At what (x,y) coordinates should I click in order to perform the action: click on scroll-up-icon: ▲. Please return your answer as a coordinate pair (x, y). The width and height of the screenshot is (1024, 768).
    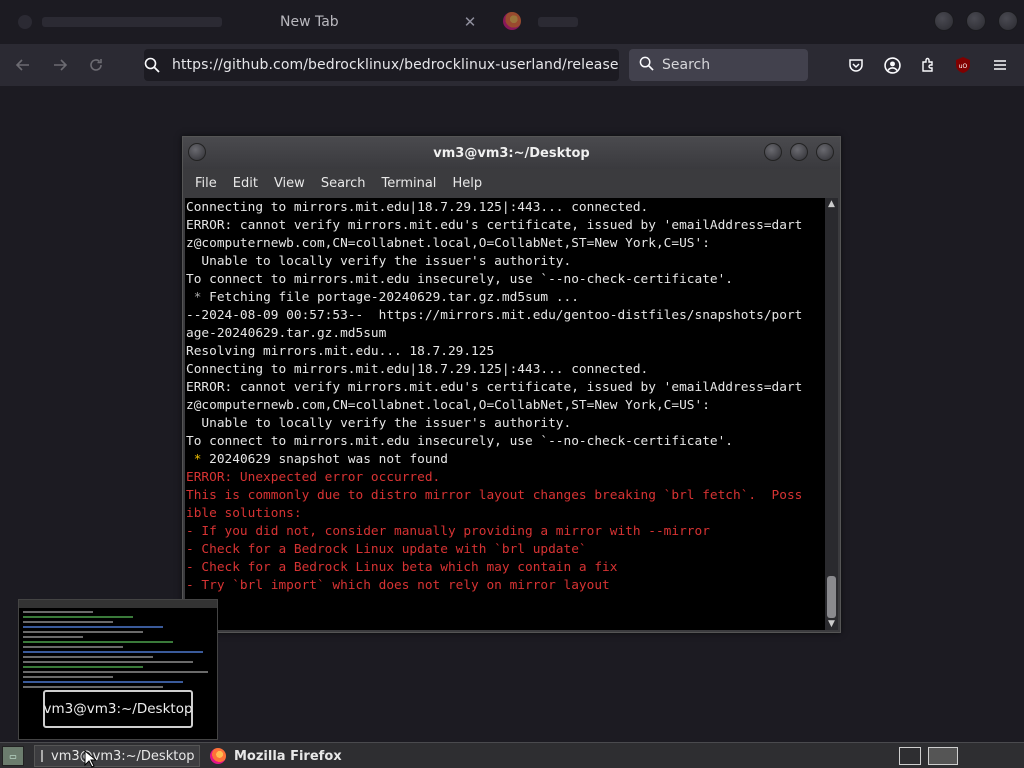
    Looking at the image, I should click on (831, 204).